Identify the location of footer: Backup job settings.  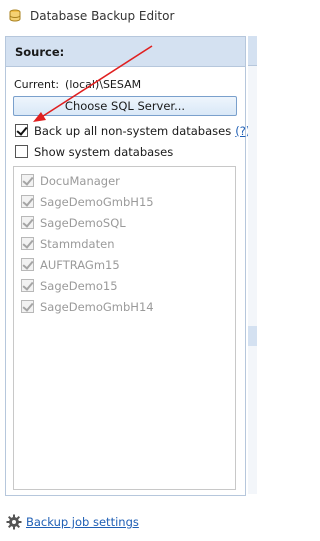
(72, 522).